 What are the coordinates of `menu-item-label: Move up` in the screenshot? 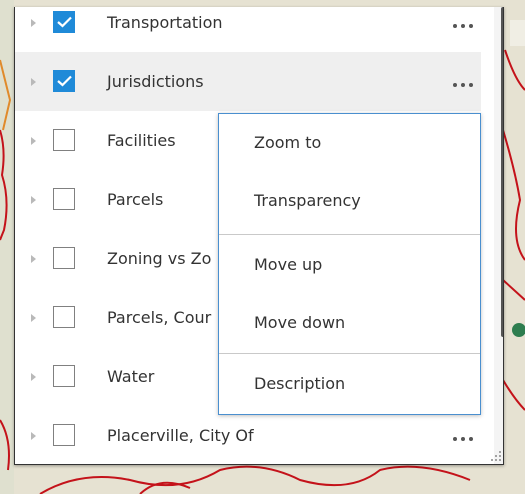 It's located at (288, 264).